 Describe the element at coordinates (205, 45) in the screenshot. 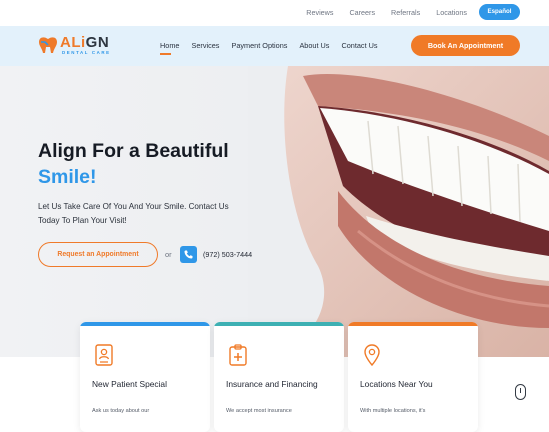

I see `nav-item-services: Services` at that location.